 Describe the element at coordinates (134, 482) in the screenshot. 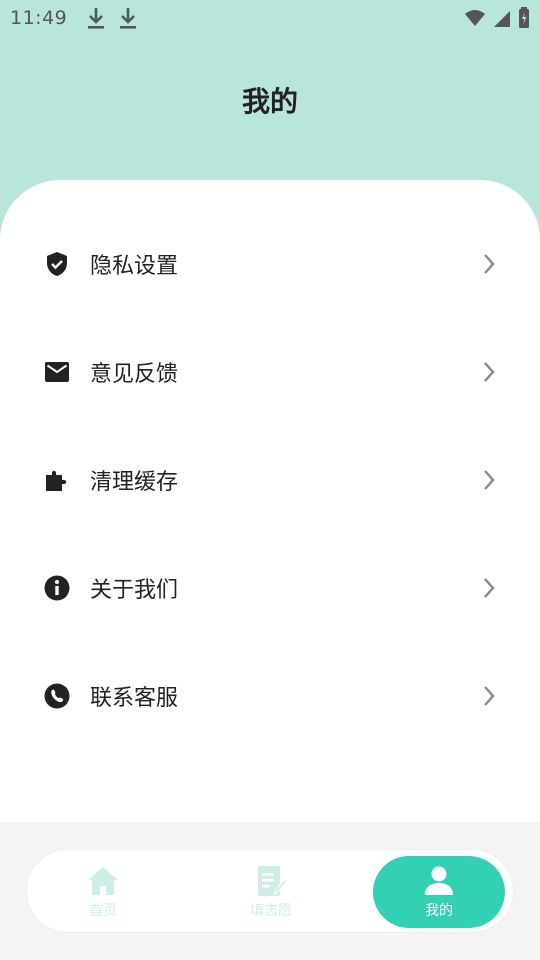

I see `menu-item-label: 清理缓存` at that location.